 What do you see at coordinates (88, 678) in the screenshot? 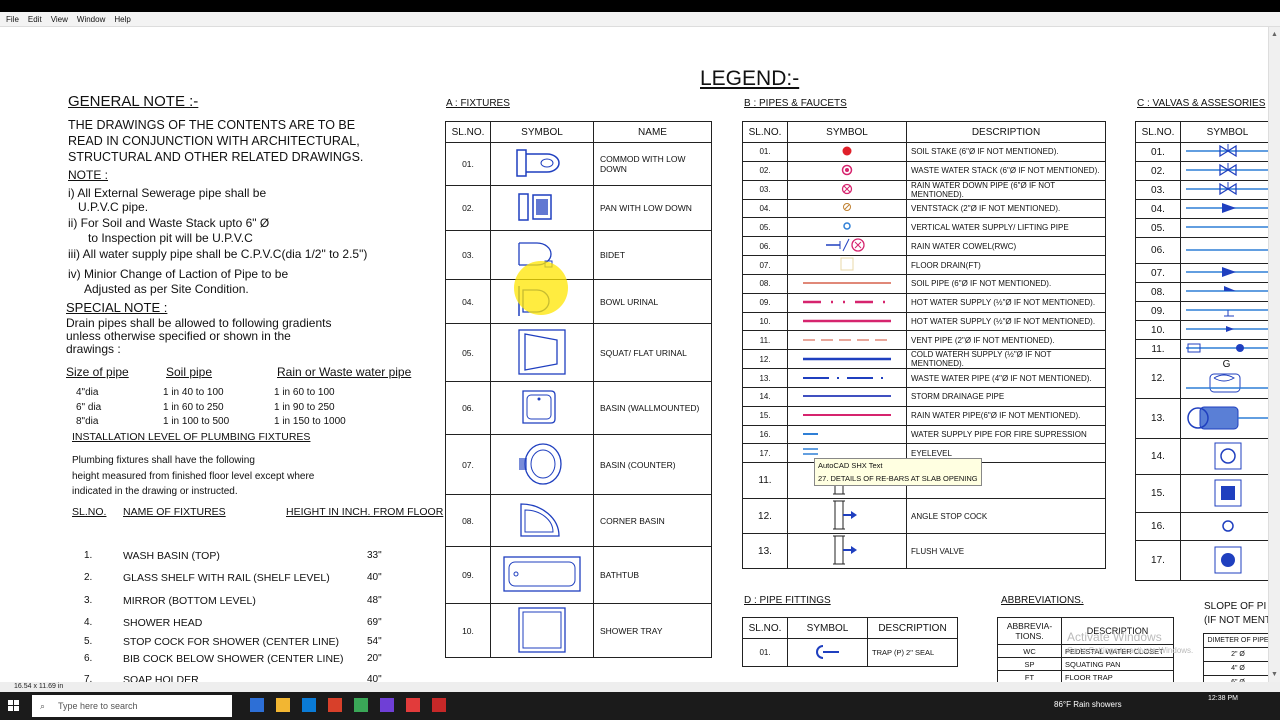
I see `install-row-slno: 7.` at bounding box center [88, 678].